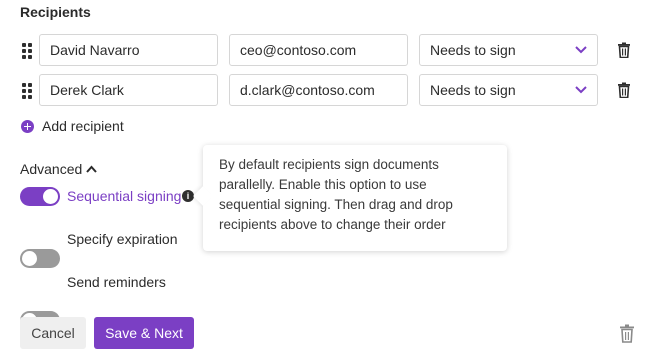  I want to click on advanced-toggle: Advanced, so click(59, 169).